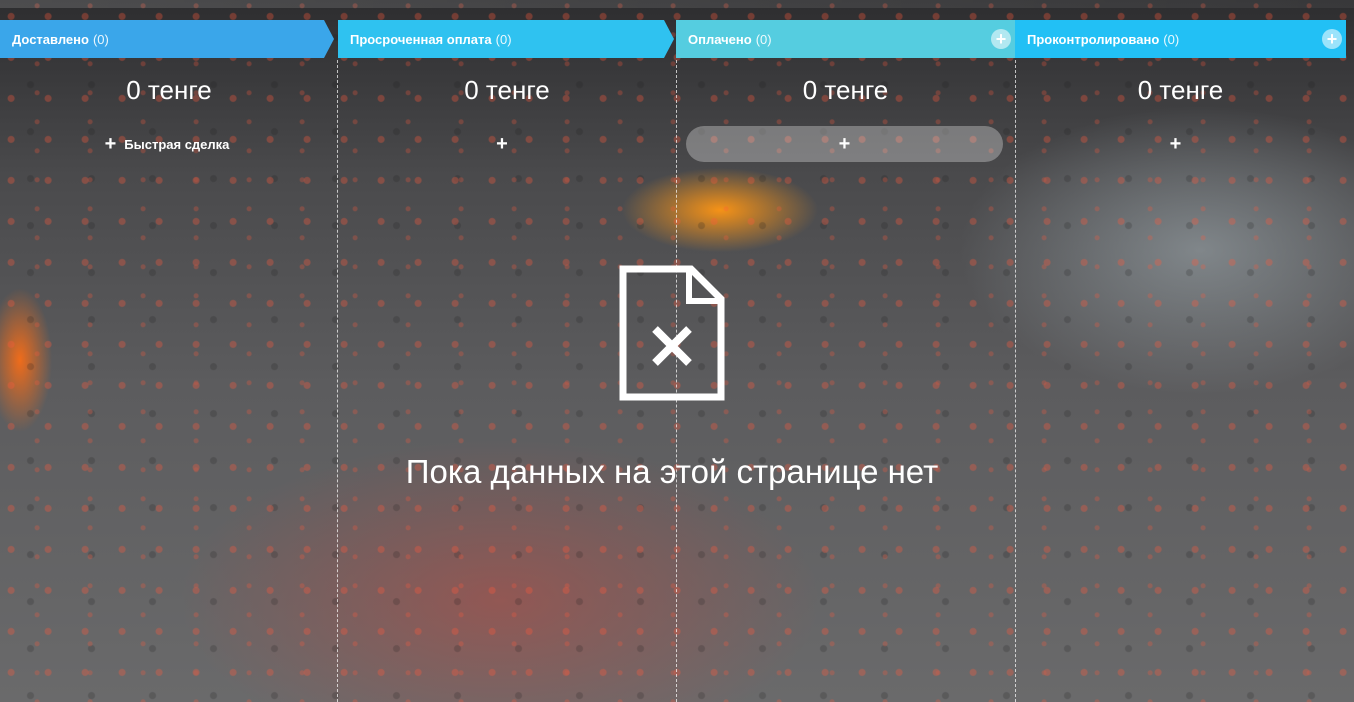  Describe the element at coordinates (177, 144) in the screenshot. I see `quick-deal-label: Быстрая сделка` at that location.